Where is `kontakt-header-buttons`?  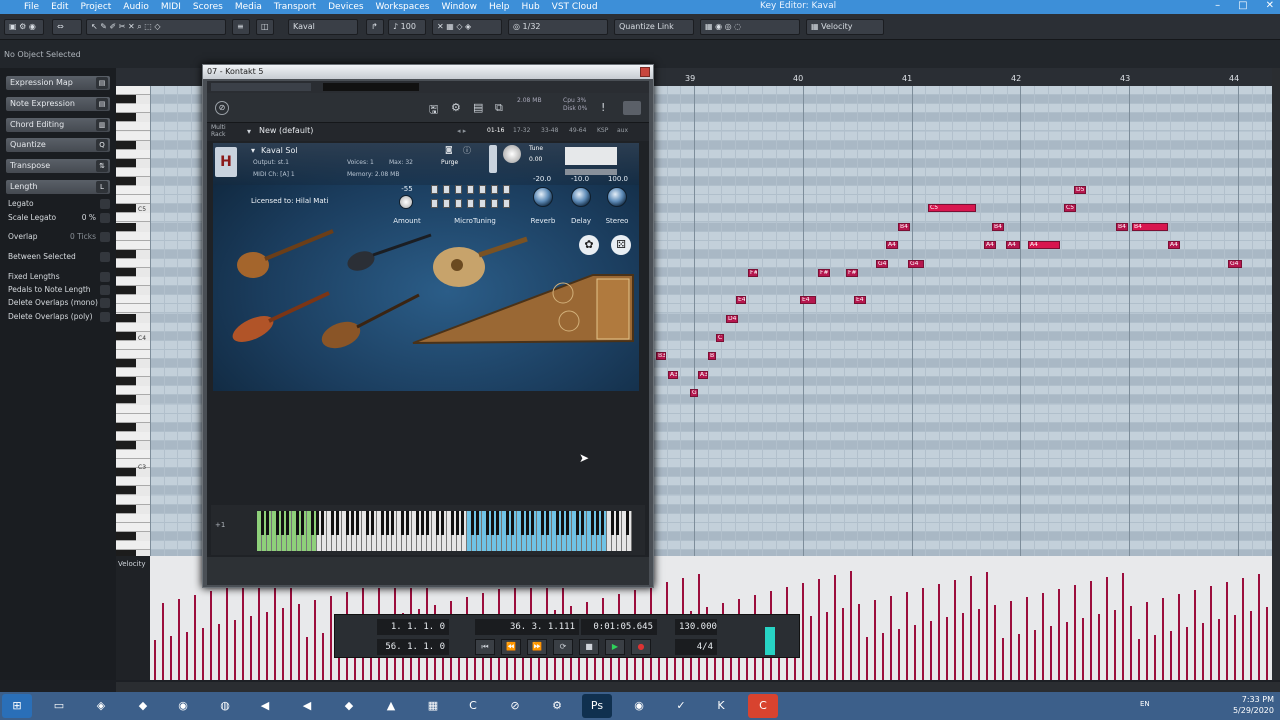
kontakt-header-buttons is located at coordinates (261, 87).